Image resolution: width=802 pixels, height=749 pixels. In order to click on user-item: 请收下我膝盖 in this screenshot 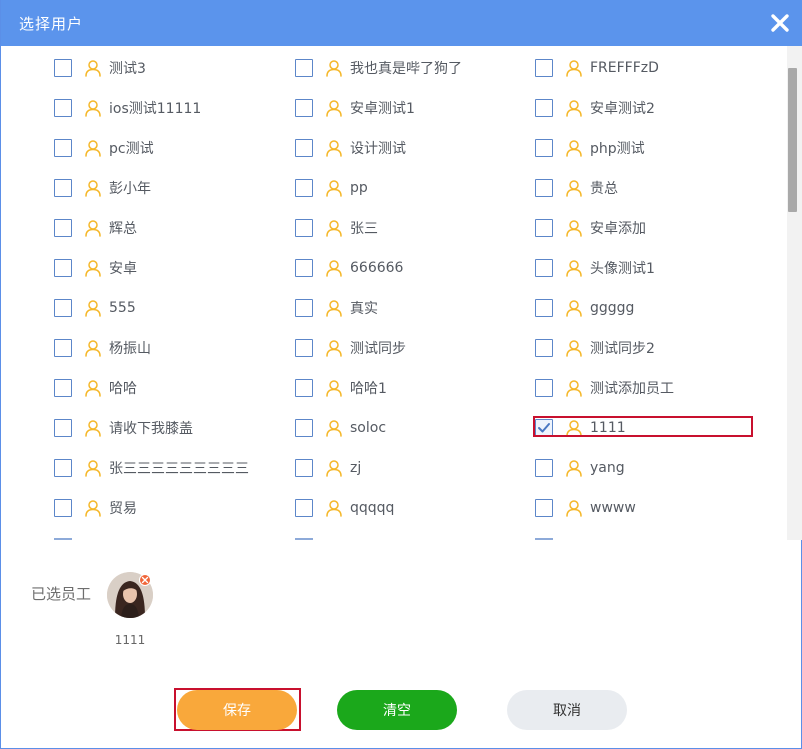, I will do `click(123, 428)`.